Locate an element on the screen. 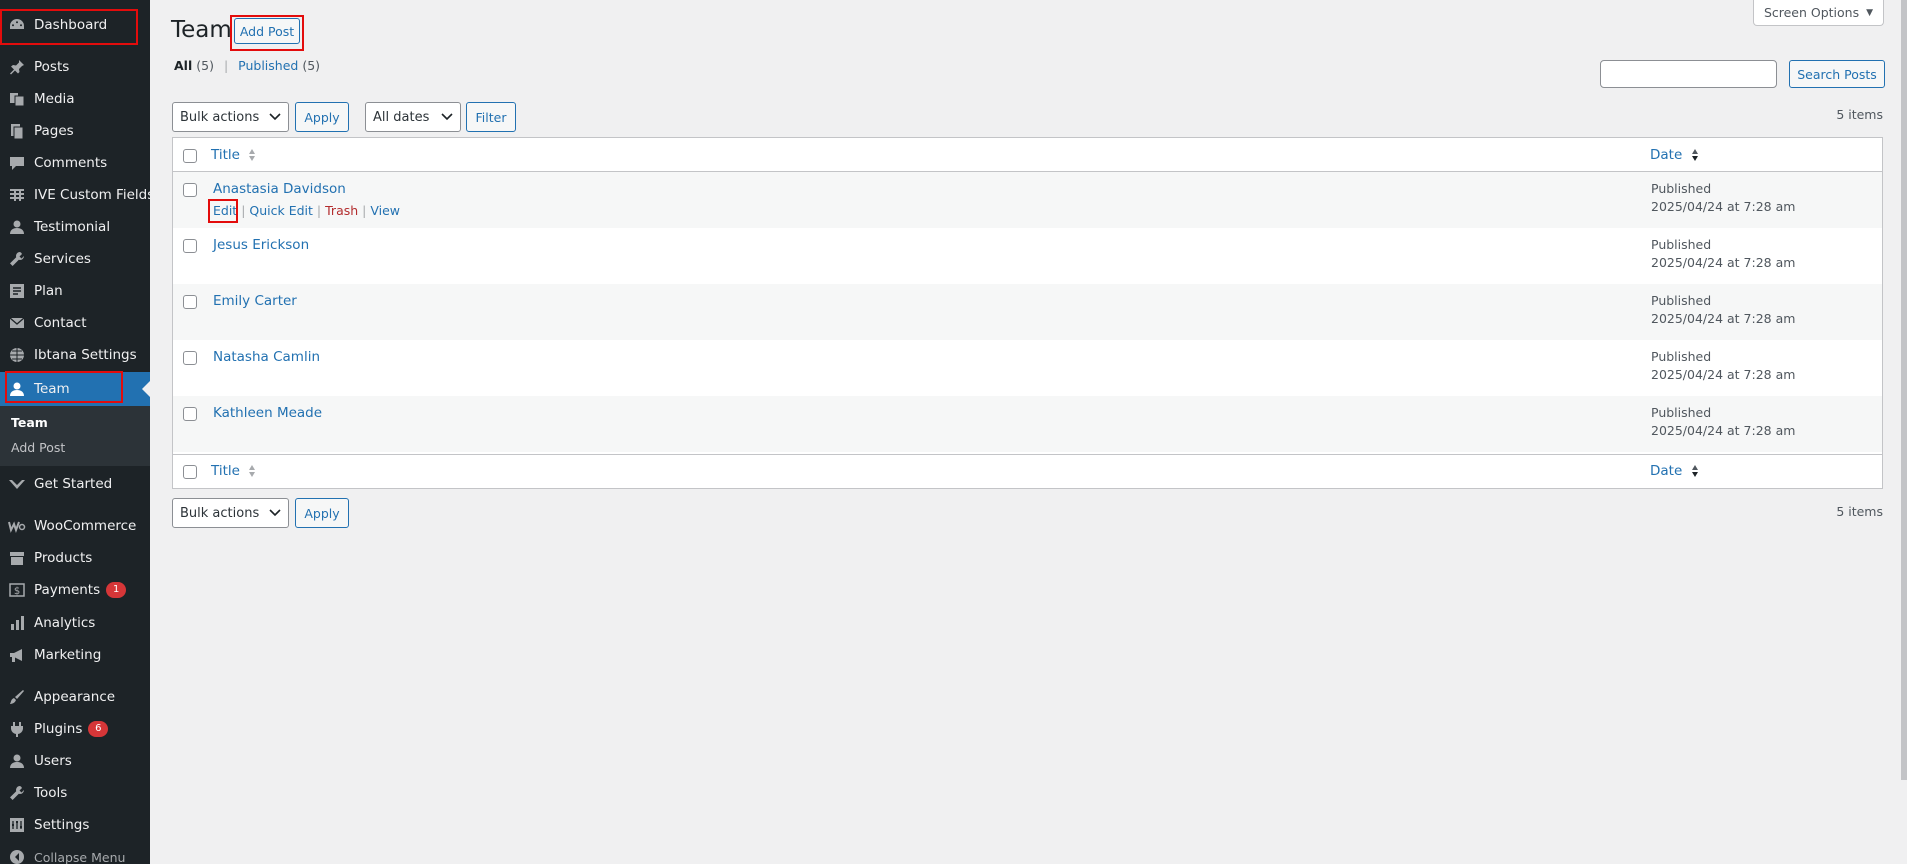  sidebar-item-label: Tools is located at coordinates (51, 793).